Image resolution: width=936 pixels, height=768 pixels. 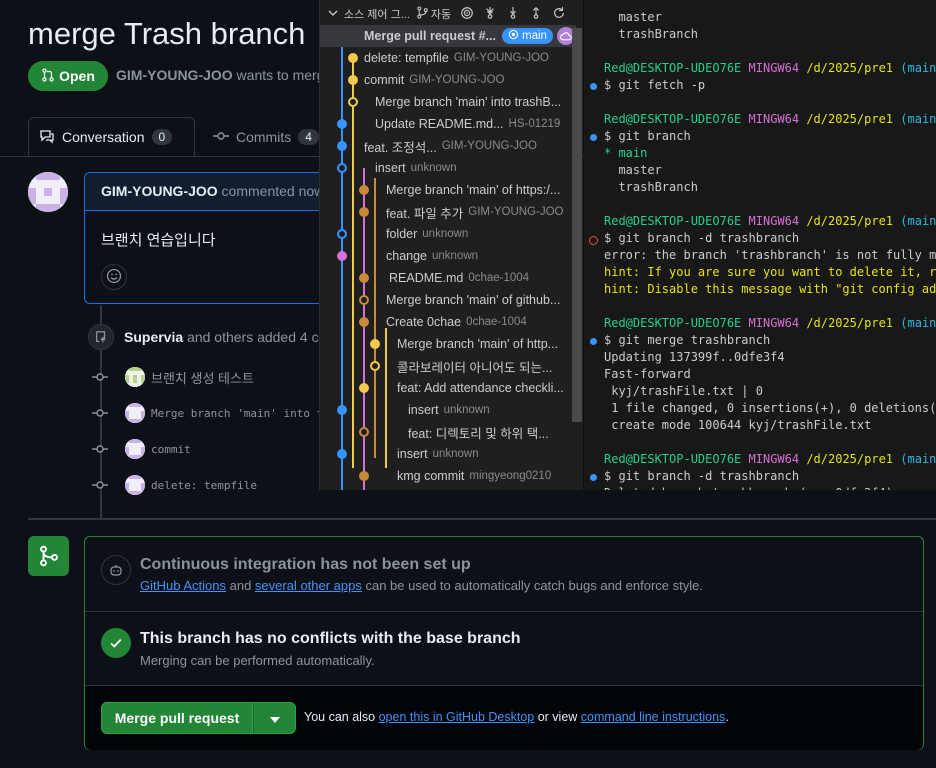 I want to click on commit-message: 브랜치 생성 테스트, so click(x=202, y=377).